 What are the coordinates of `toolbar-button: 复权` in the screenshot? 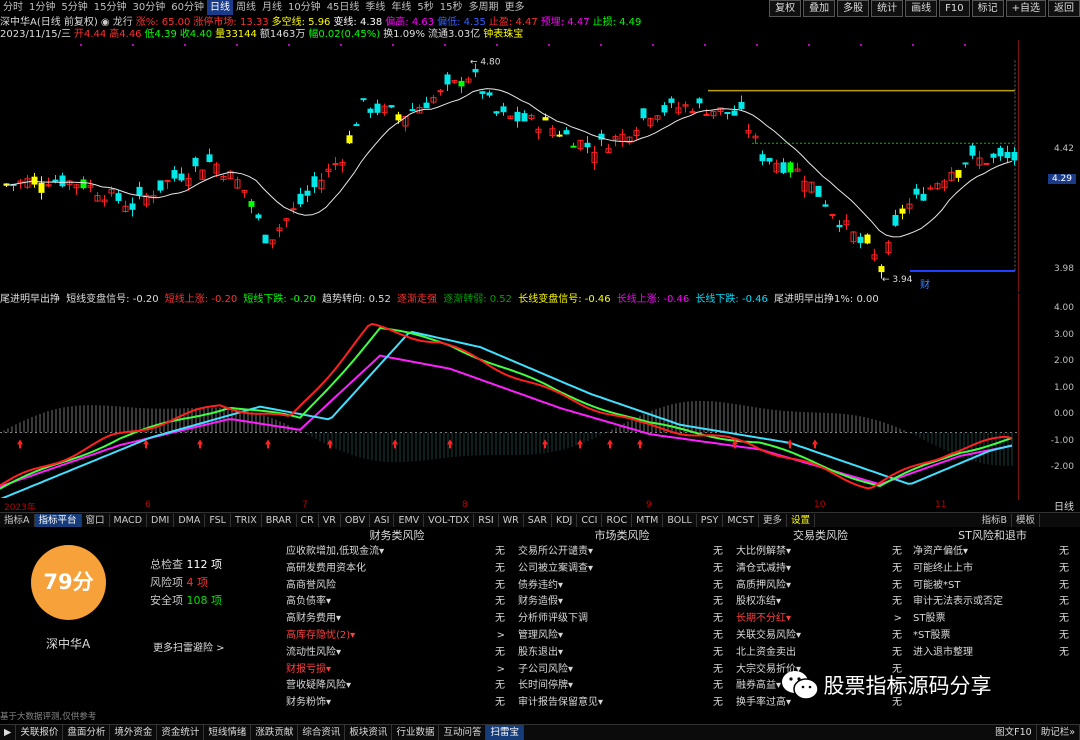 It's located at (785, 8).